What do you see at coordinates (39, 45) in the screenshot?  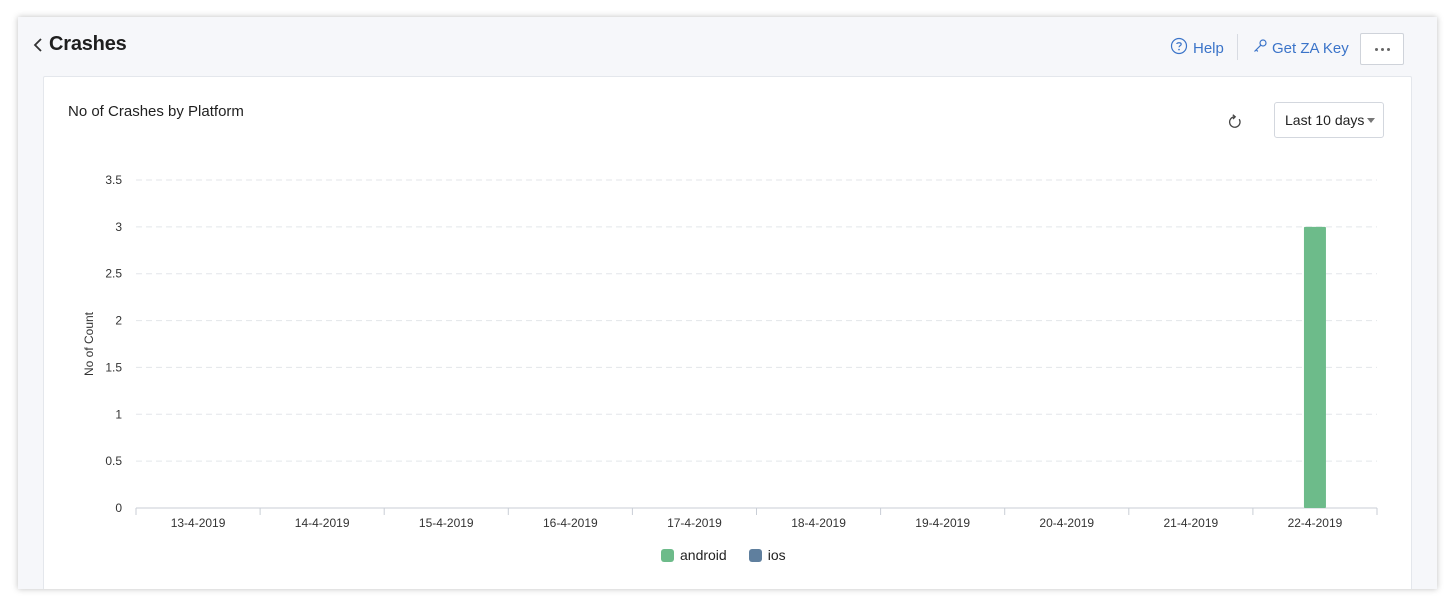 I see `chevron-left-icon` at bounding box center [39, 45].